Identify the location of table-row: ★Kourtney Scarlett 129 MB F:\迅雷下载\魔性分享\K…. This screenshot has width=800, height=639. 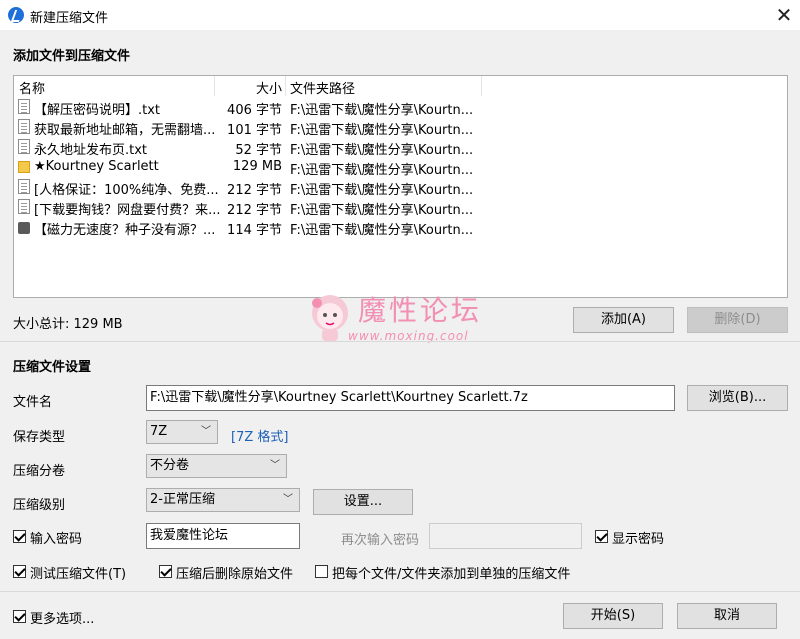
(400, 167).